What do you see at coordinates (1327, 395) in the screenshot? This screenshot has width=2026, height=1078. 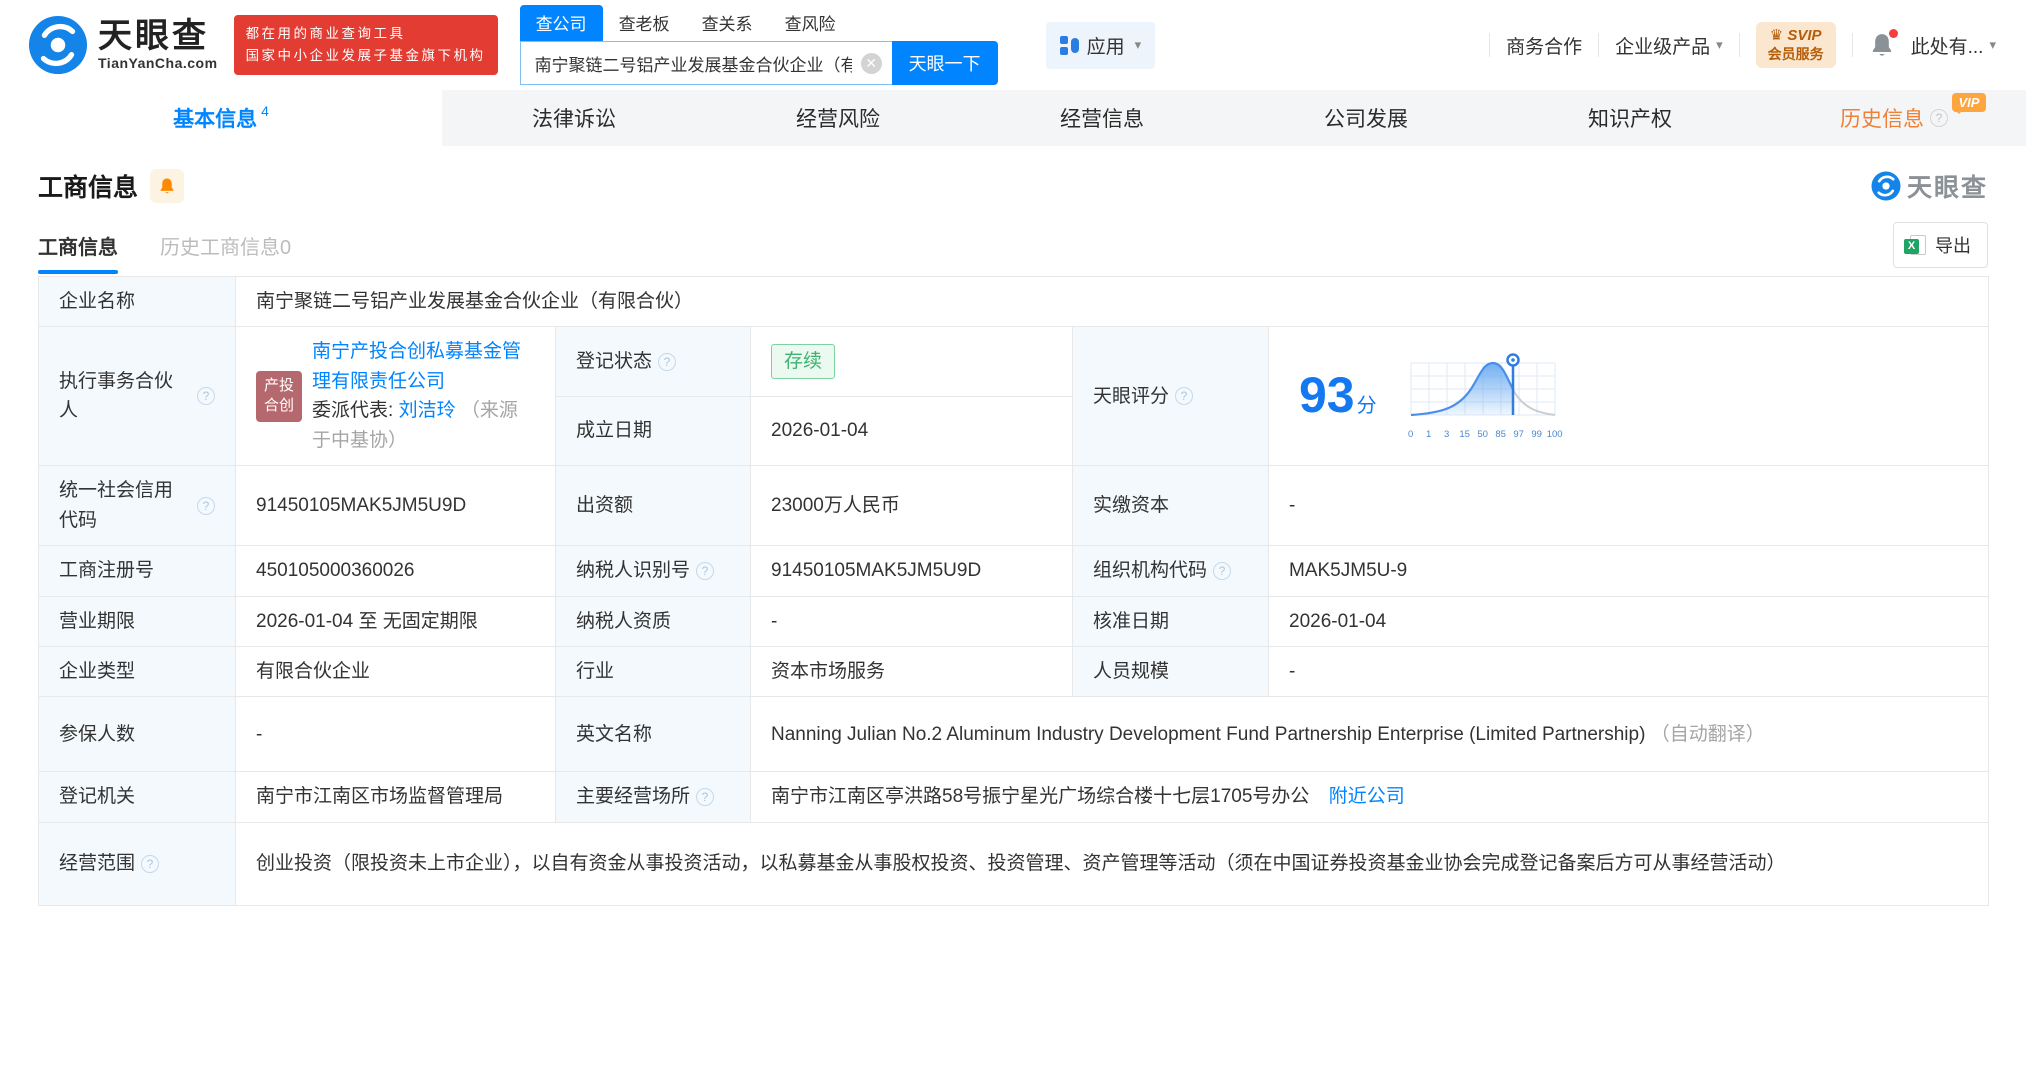 I see `score-number: 93` at bounding box center [1327, 395].